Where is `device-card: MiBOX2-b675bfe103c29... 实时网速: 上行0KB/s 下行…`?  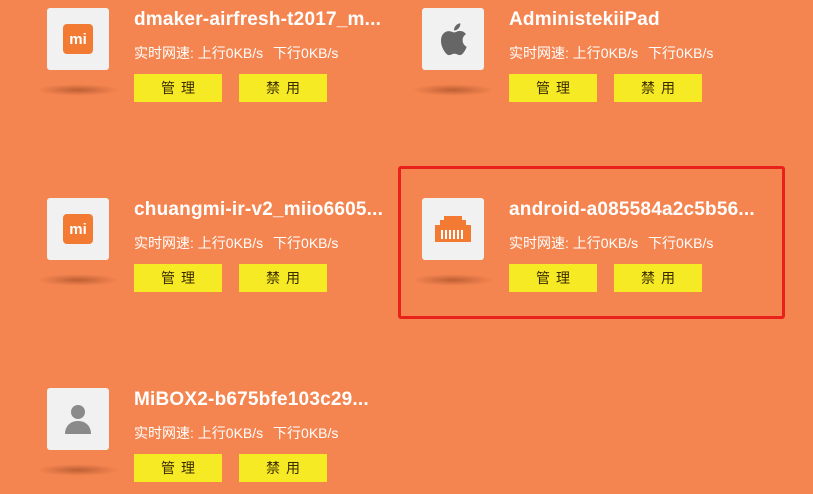 device-card: MiBOX2-b675bfe103c29... 实时网速: 上行0KB/s 下行… is located at coordinates (184, 435).